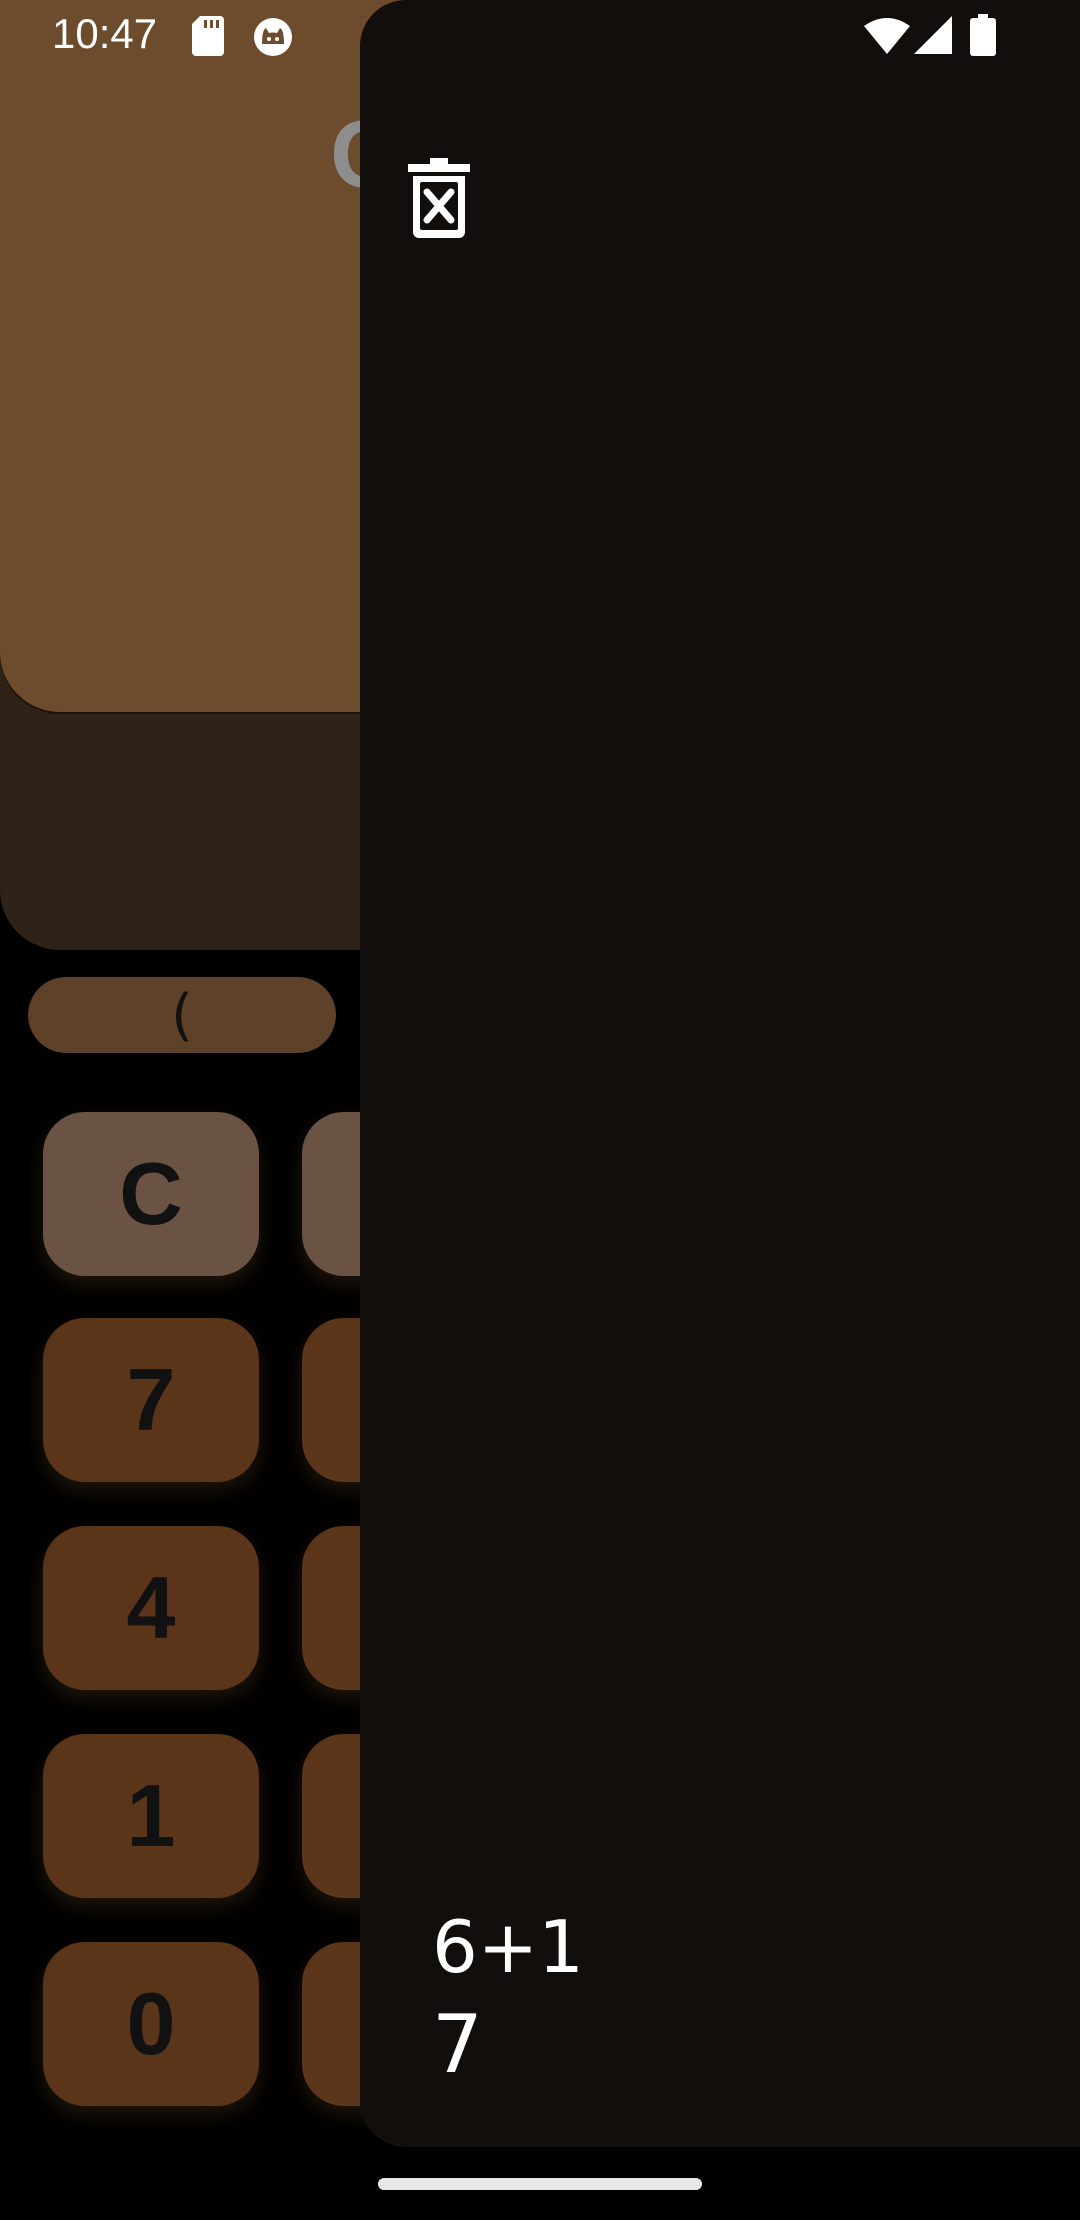  Describe the element at coordinates (182, 1015) in the screenshot. I see `open-paren-button: (` at that location.